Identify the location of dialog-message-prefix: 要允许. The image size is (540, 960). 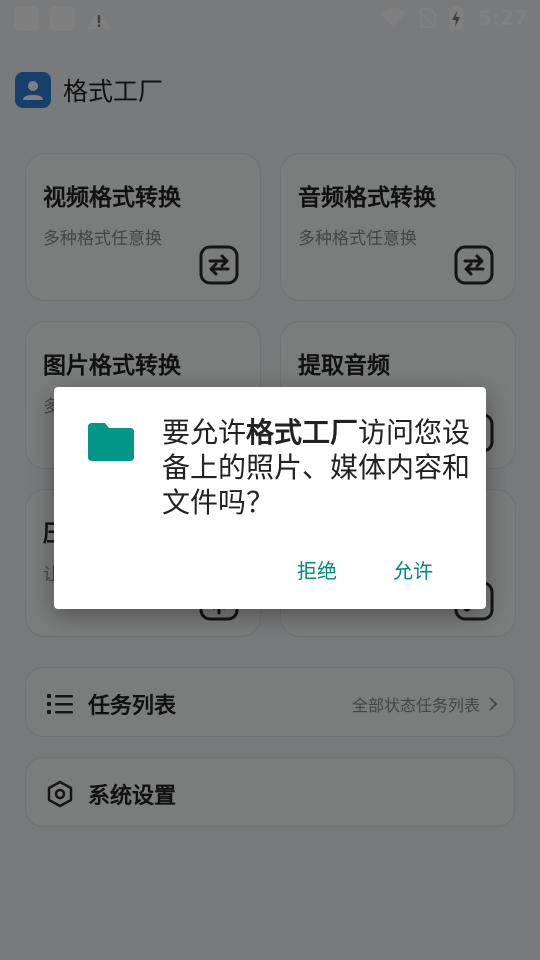
(204, 432).